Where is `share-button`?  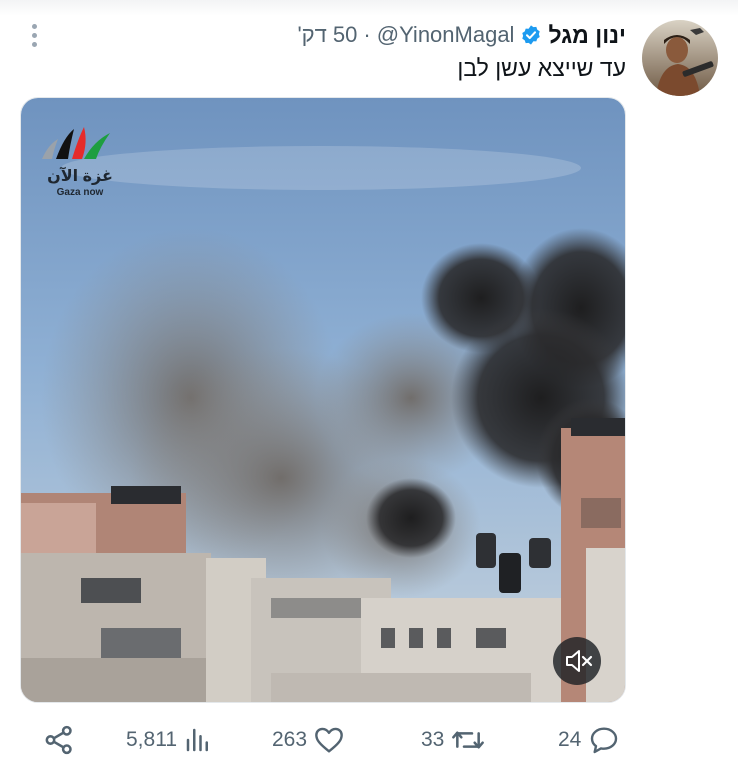 share-button is located at coordinates (59, 740).